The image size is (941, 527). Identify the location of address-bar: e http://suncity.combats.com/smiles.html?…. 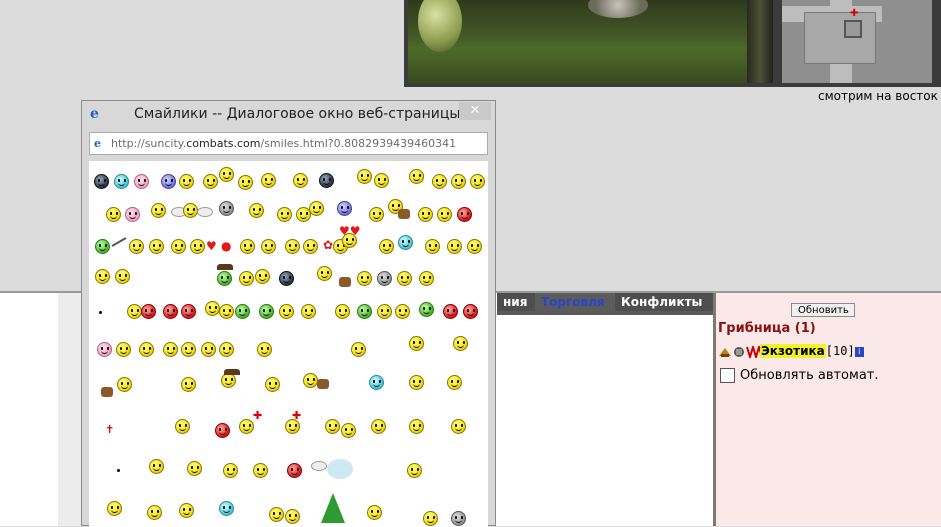
(288, 143).